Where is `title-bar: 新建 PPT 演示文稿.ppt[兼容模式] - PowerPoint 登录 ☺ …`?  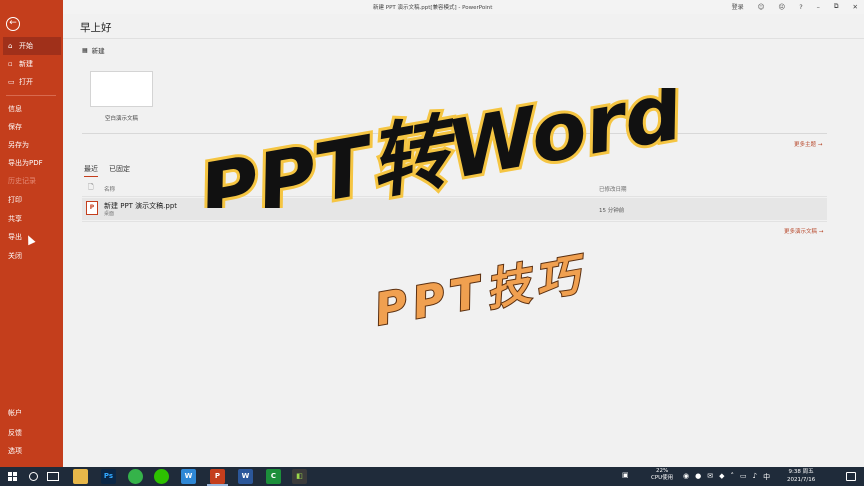
title-bar: 新建 PPT 演示文稿.ppt[兼容模式] - PowerPoint 登录 ☺ … is located at coordinates (463, 7).